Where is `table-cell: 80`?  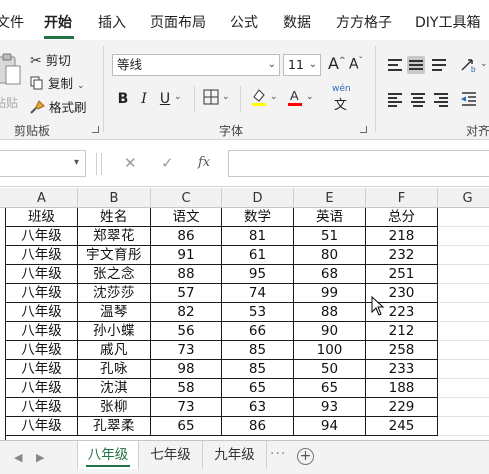 table-cell: 80 is located at coordinates (330, 255).